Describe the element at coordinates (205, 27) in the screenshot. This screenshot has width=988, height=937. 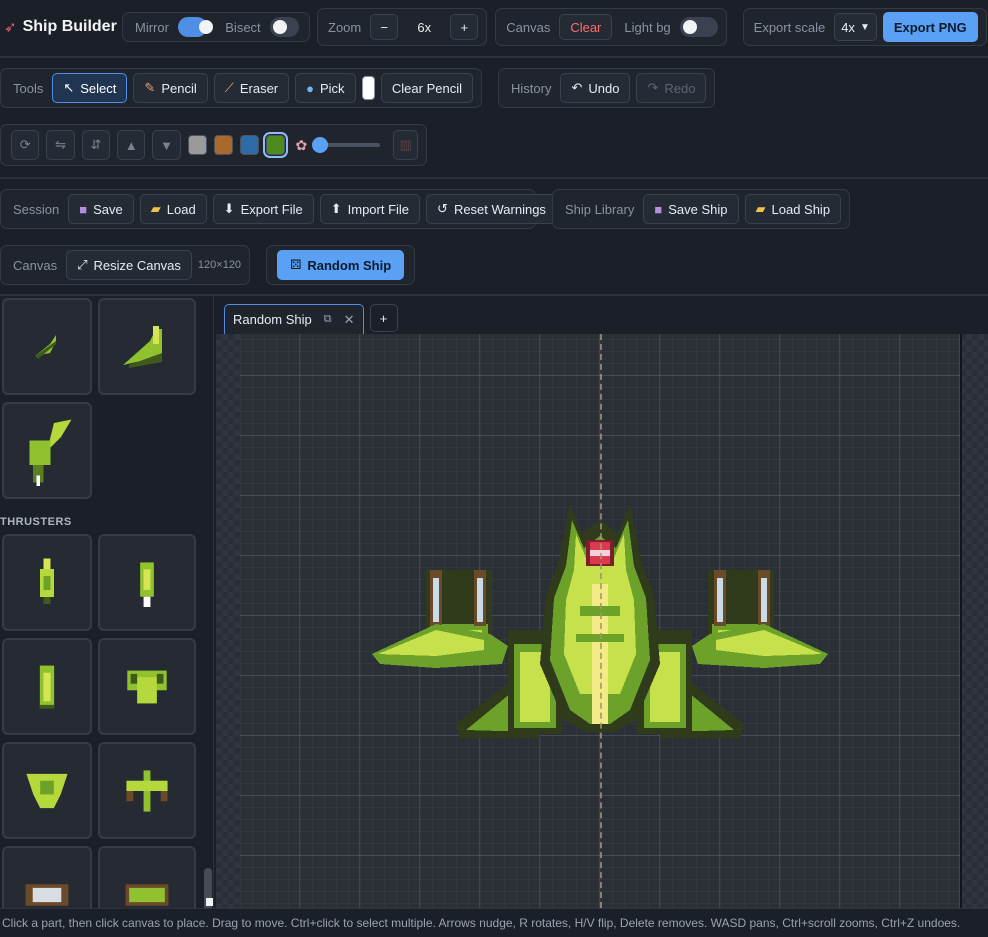
I see `mirror-toggle-knob` at that location.